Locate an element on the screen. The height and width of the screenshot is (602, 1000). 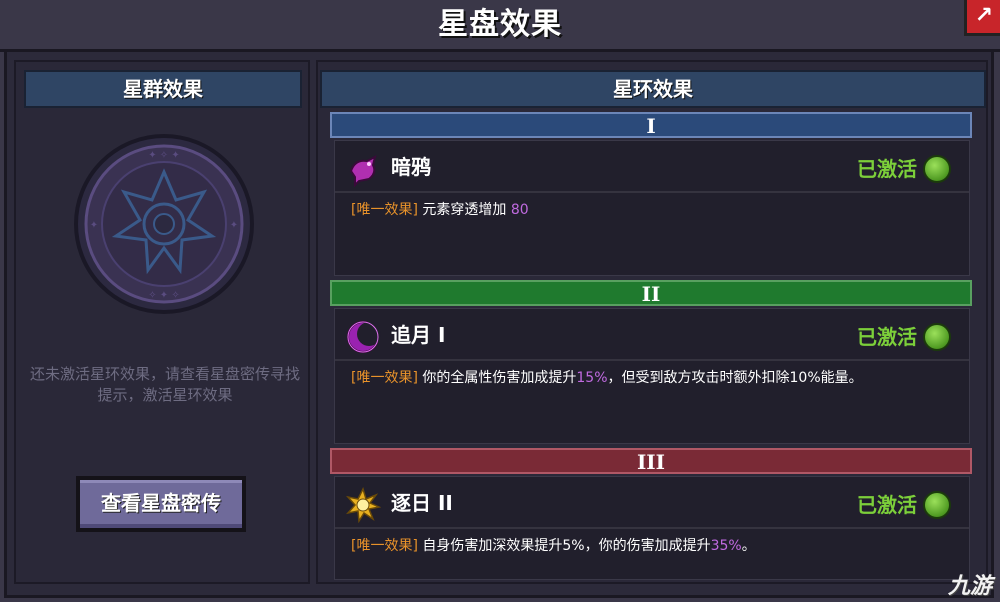
desc-text: 自身伤害加深效果提升5%，你的伤害加成提升 is located at coordinates (566, 546).